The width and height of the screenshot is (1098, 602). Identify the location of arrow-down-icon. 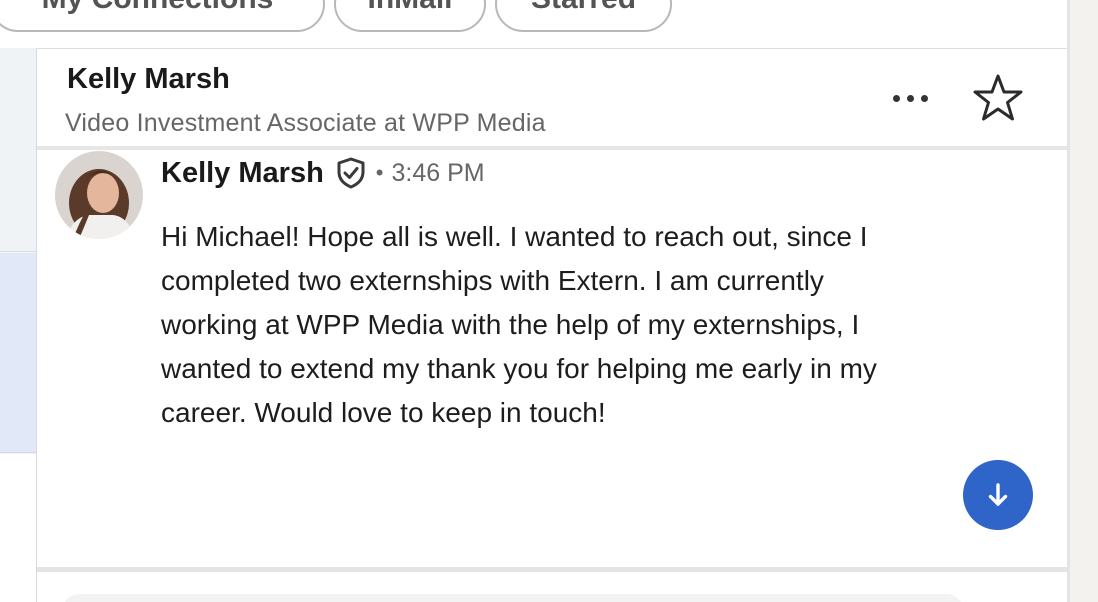
(998, 494).